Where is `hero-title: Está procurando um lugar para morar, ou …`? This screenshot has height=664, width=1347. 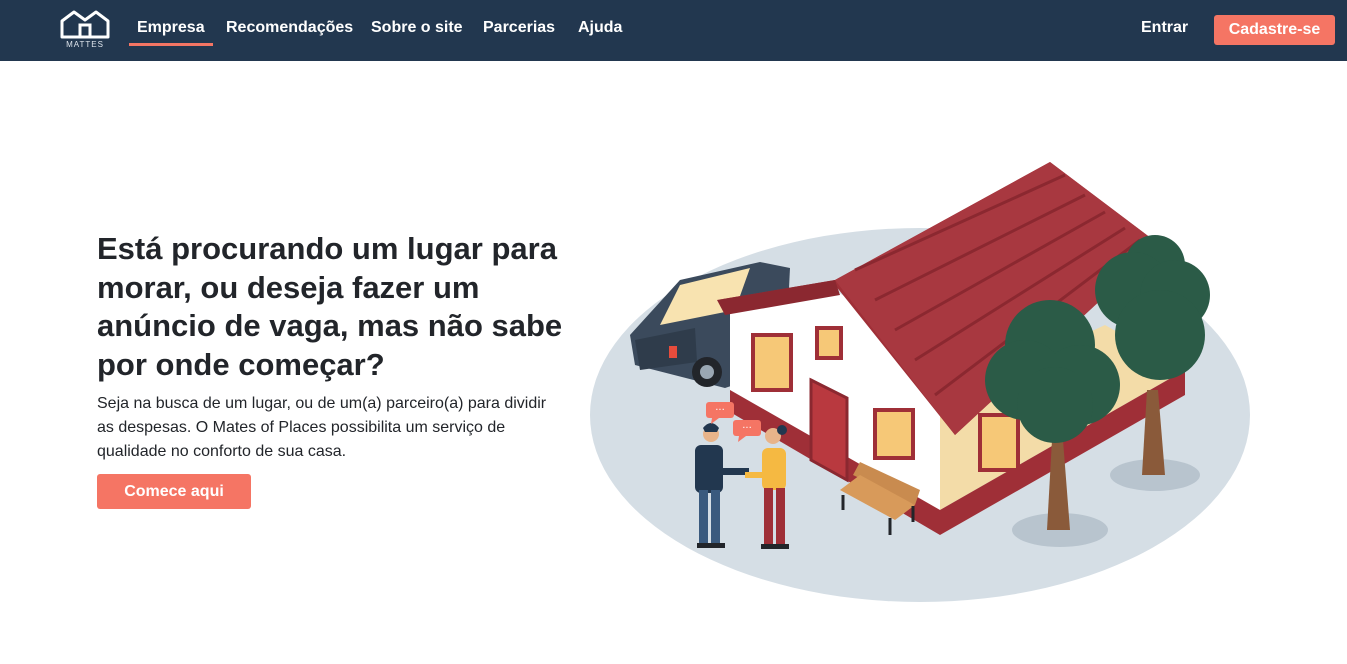
hero-title: Está procurando um lugar para morar, ou … is located at coordinates (330, 306).